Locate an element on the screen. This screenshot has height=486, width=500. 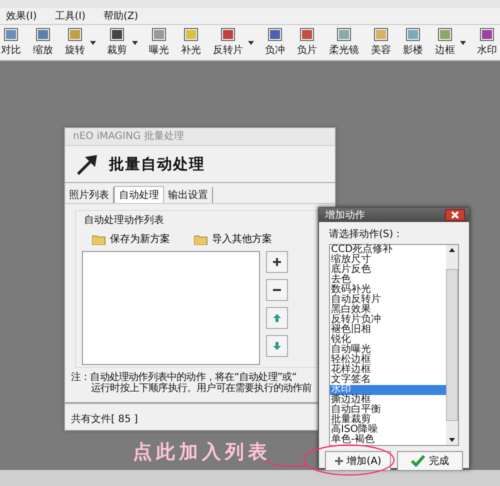
list-item: 文字签名 is located at coordinates (388, 380).